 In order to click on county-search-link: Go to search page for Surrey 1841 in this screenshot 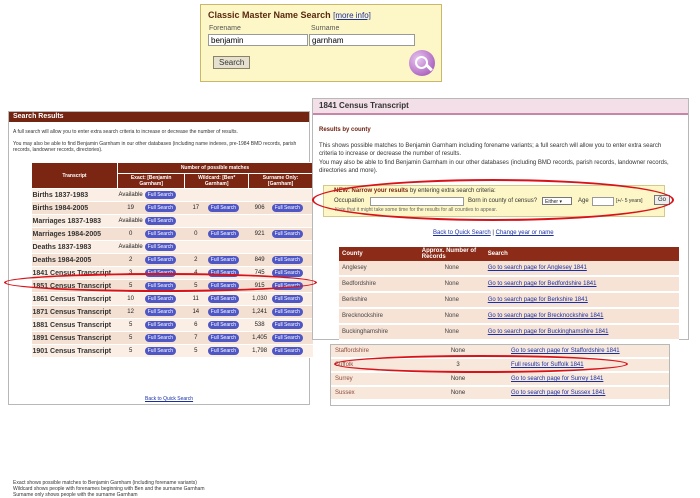, I will do `click(557, 379)`.